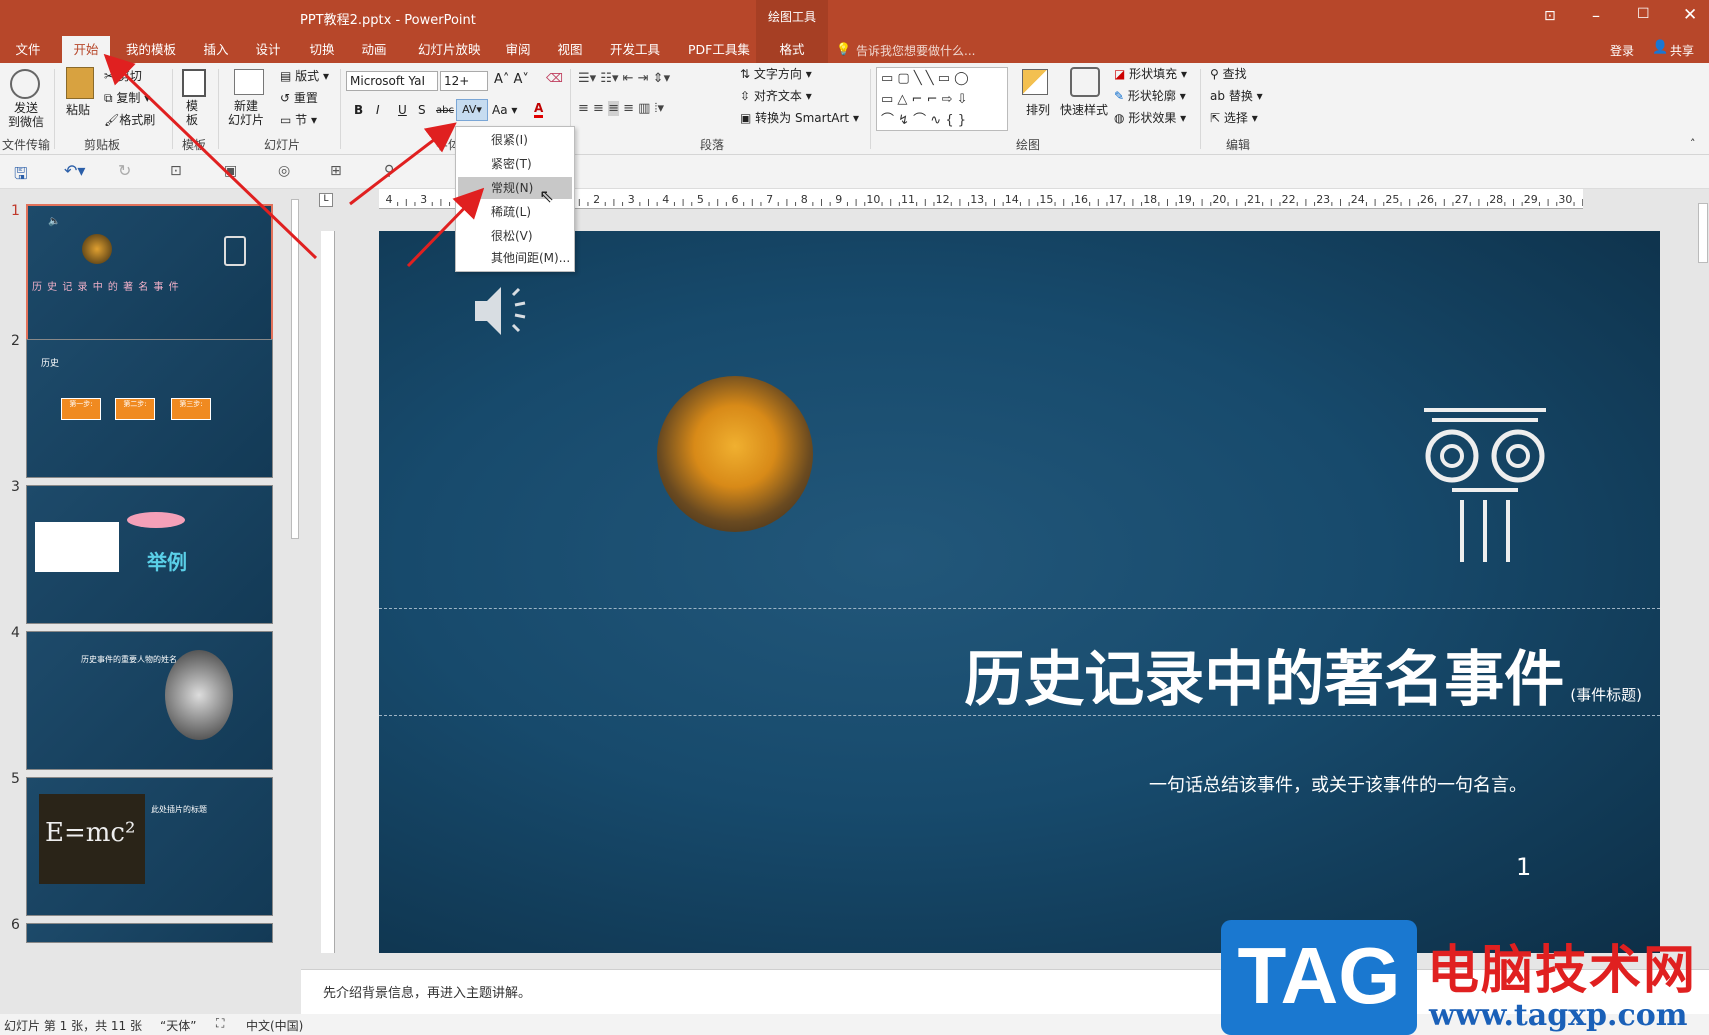 The height and width of the screenshot is (1035, 1709). I want to click on leaf-photo, so click(735, 454).